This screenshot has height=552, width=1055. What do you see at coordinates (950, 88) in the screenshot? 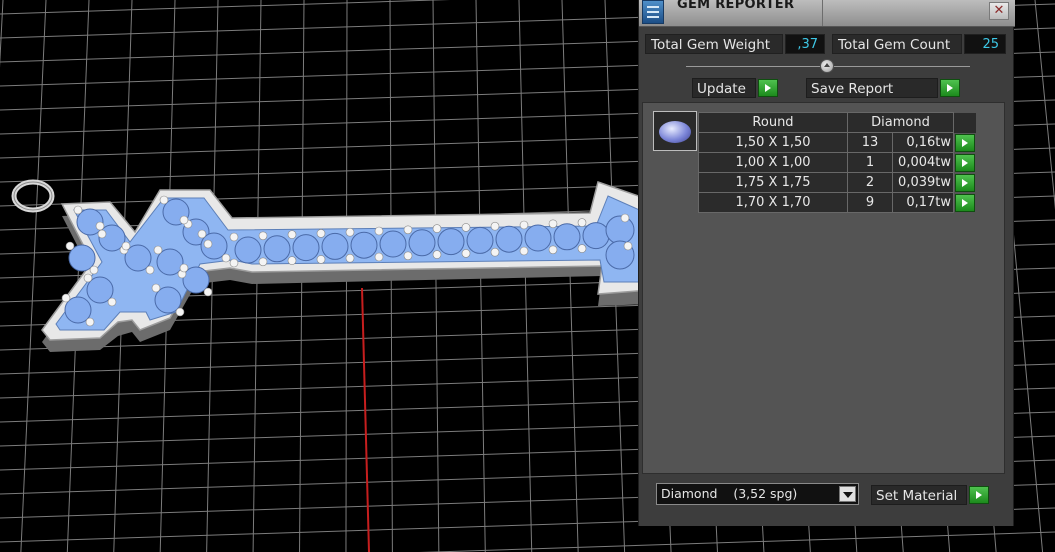
I see `save-report-go-icon` at bounding box center [950, 88].